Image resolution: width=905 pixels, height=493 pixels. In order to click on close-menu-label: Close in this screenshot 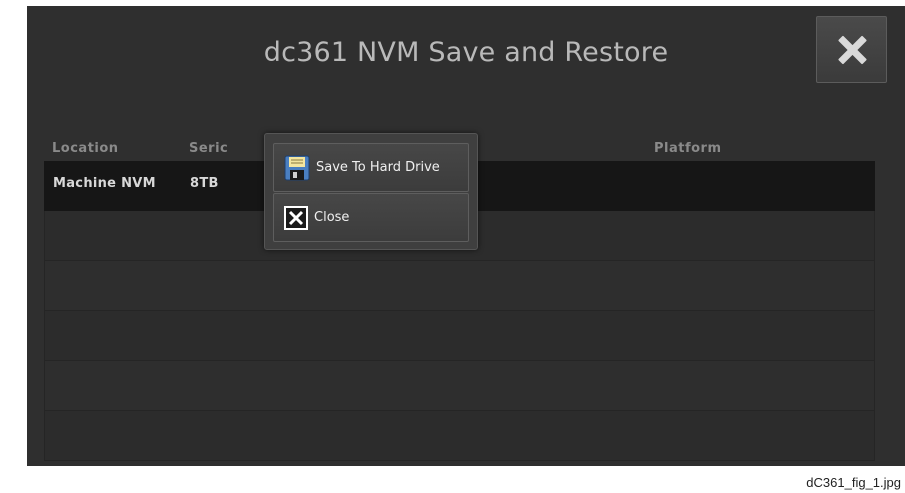, I will do `click(332, 217)`.